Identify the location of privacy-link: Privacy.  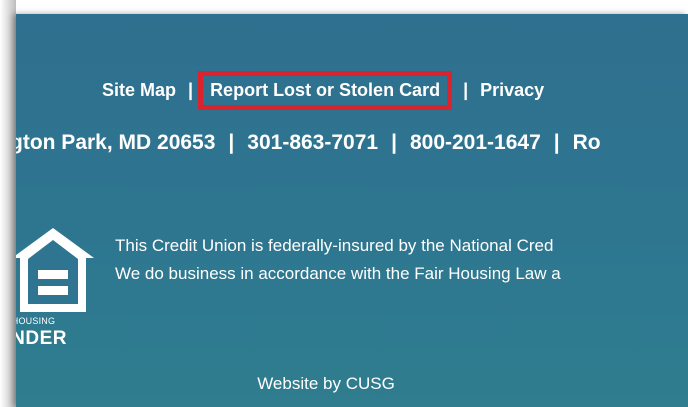
(512, 90).